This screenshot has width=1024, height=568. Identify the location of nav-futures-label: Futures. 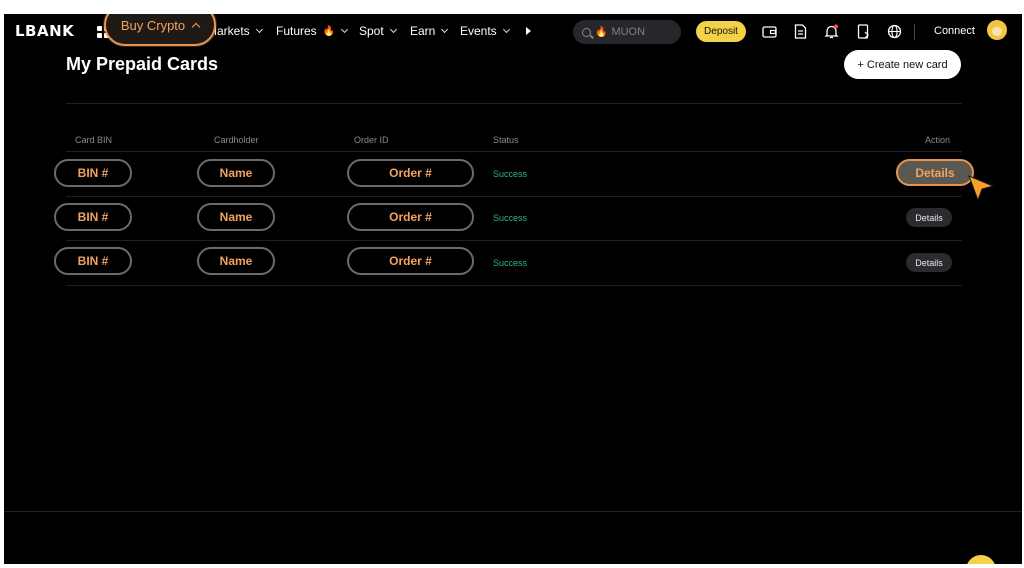
(296, 31).